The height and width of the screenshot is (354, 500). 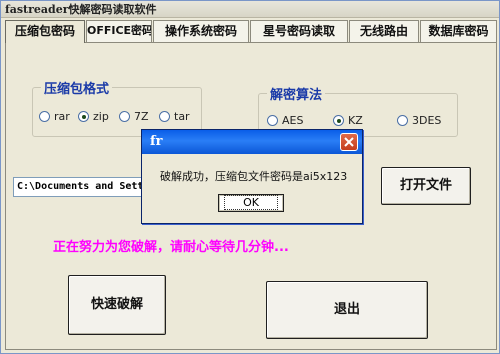 What do you see at coordinates (355, 120) in the screenshot?
I see `radio-kz-label: KZ` at bounding box center [355, 120].